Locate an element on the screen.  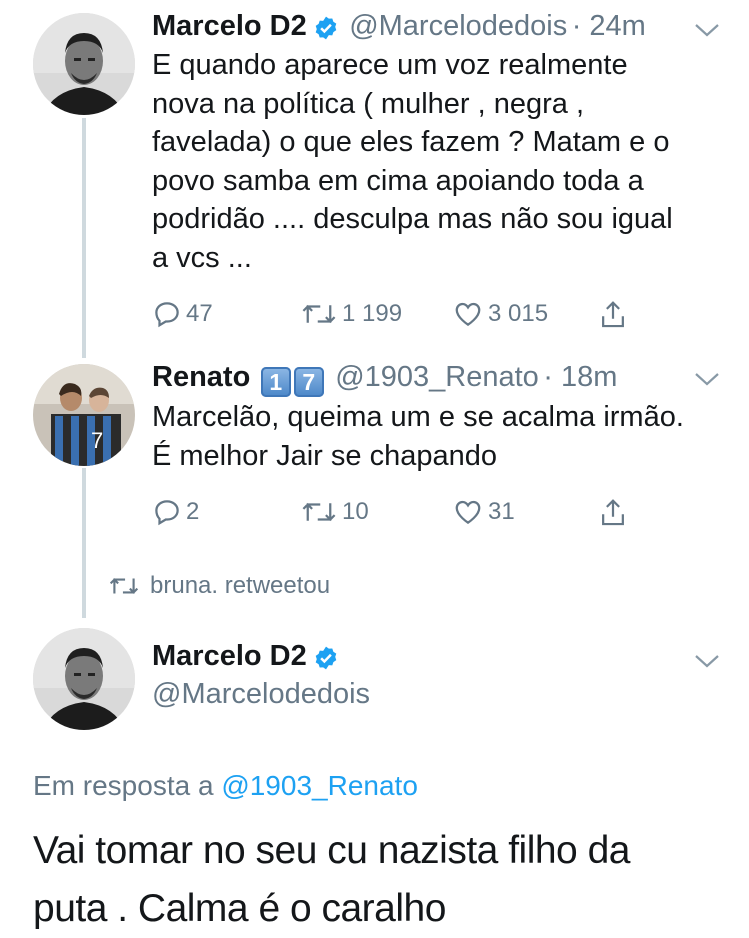
tweet2-line: Marcelão, queima um e se acalma irmão. is located at coordinates (418, 417).